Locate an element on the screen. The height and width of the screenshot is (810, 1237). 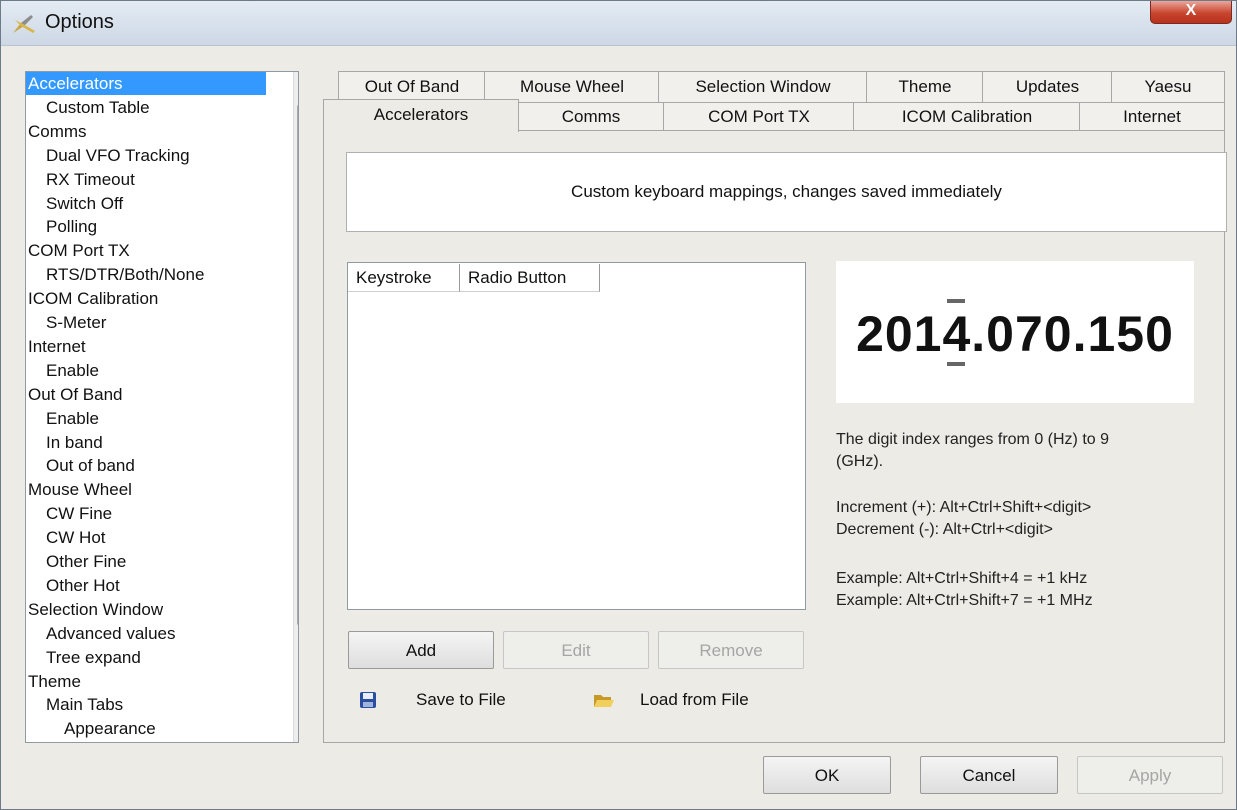
load-from-file-link: Load from File is located at coordinates (694, 700).